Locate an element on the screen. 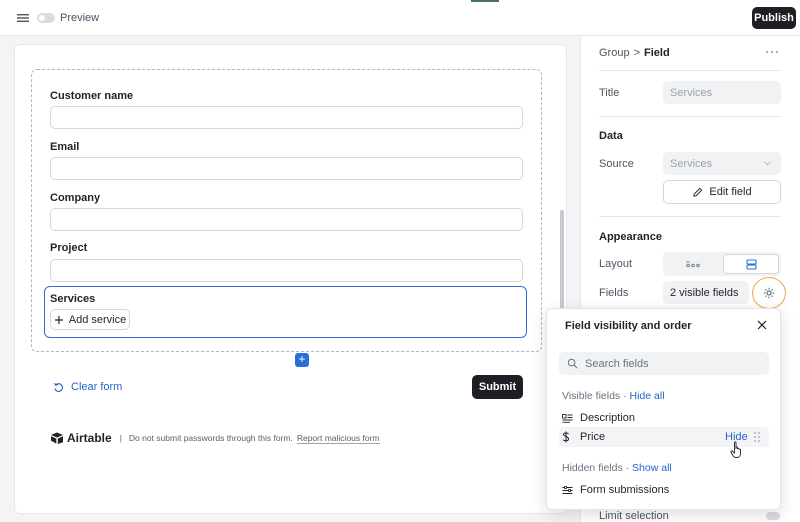  edit-field-button: Edit field is located at coordinates (722, 192).